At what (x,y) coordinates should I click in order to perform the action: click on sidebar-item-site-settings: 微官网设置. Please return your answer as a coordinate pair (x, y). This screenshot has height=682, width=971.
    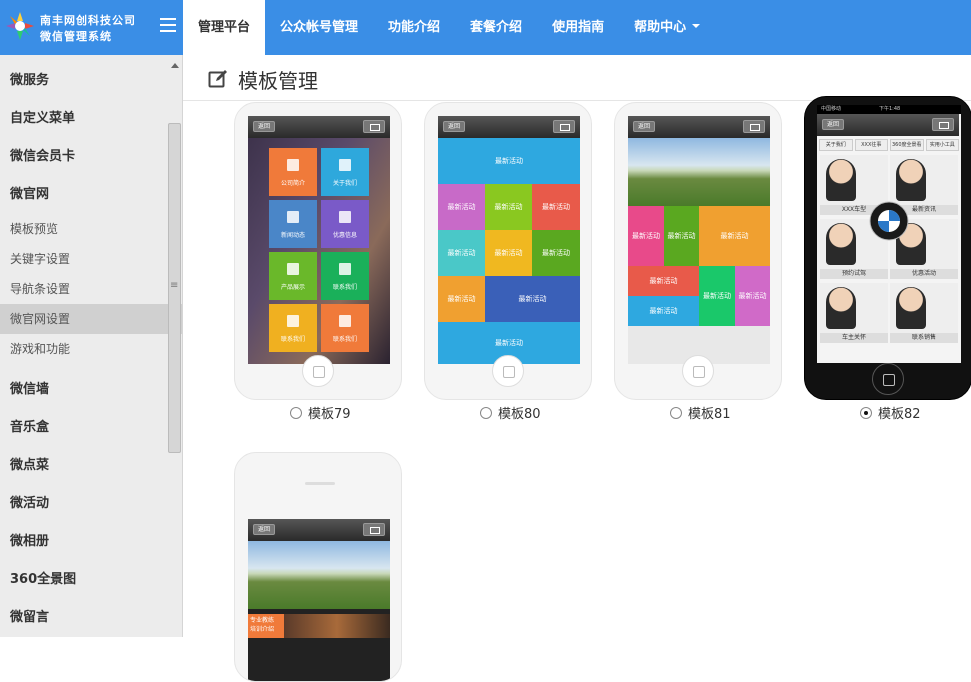
    Looking at the image, I should click on (91, 319).